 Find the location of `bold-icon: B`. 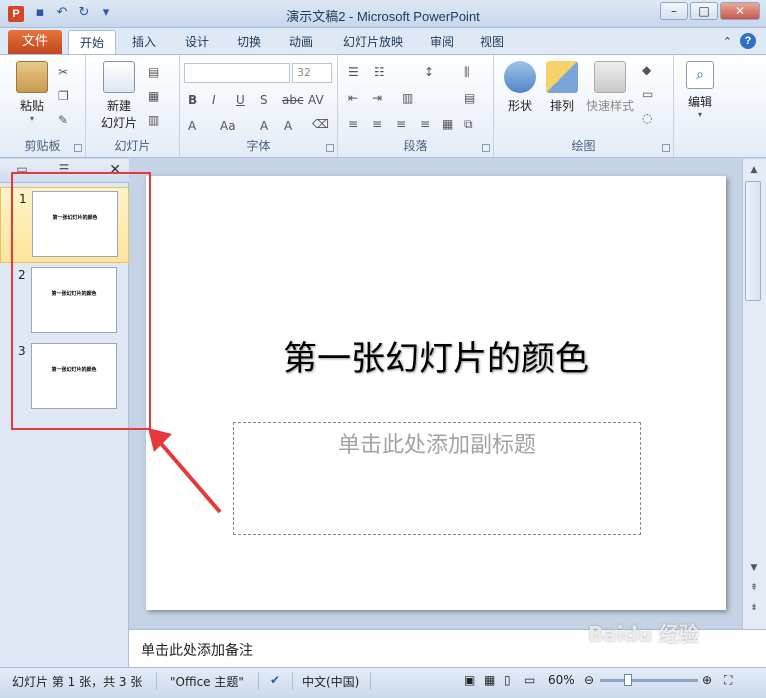

bold-icon: B is located at coordinates (192, 100).